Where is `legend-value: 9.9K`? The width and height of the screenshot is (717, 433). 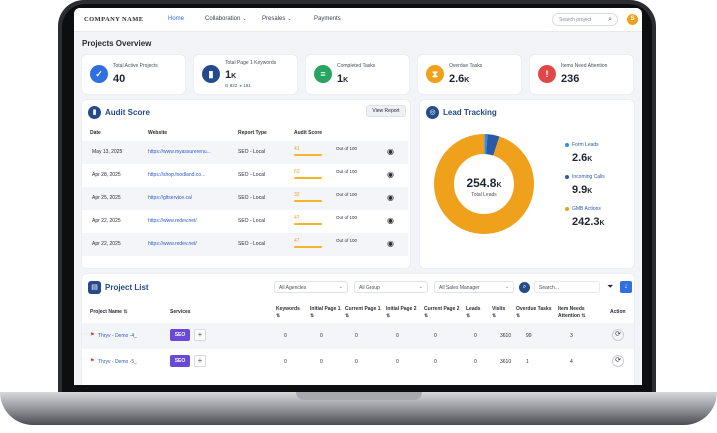 legend-value: 9.9K is located at coordinates (582, 190).